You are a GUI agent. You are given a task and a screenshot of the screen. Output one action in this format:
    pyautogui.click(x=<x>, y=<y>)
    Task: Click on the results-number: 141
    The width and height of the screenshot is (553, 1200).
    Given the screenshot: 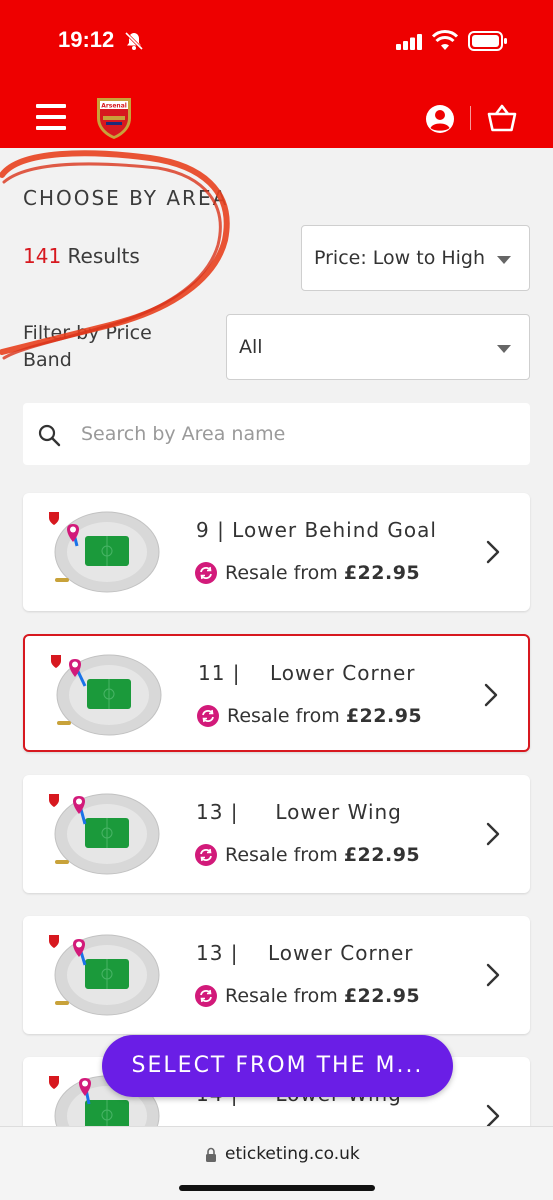 What is the action you would take?
    pyautogui.click(x=42, y=256)
    